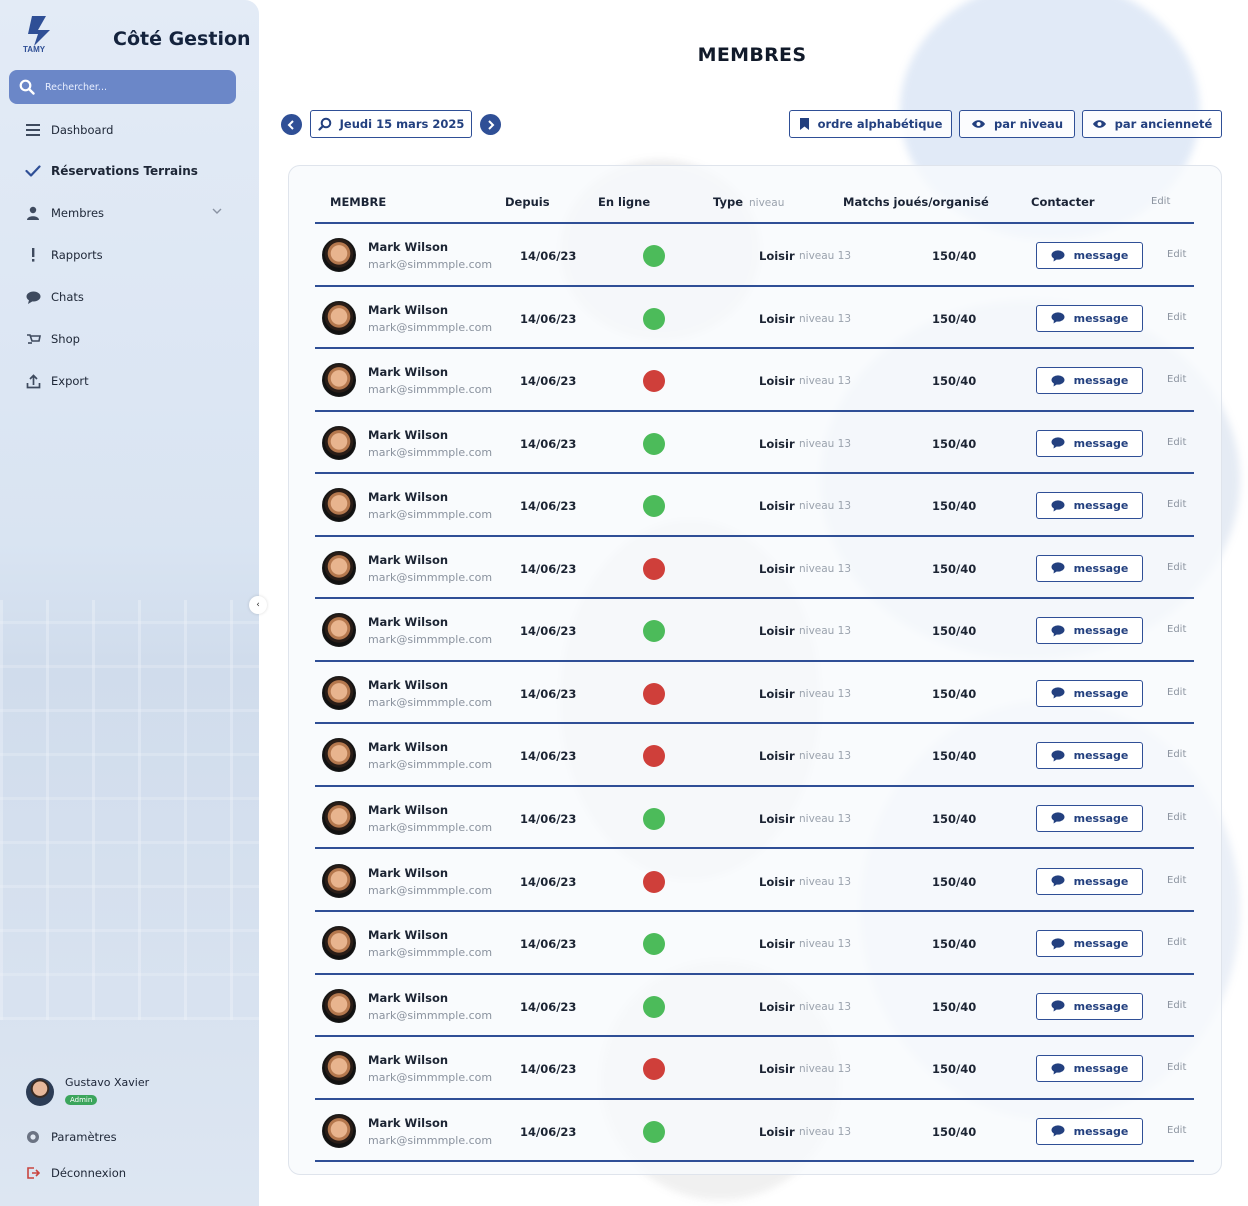  I want to click on nav-reservations-terrains: Réservations Terrains, so click(124, 171).